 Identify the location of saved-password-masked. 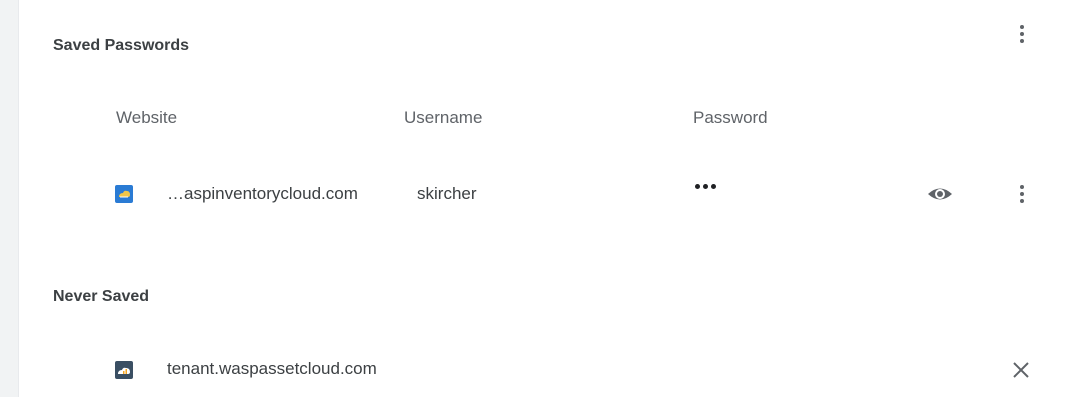
(705, 186).